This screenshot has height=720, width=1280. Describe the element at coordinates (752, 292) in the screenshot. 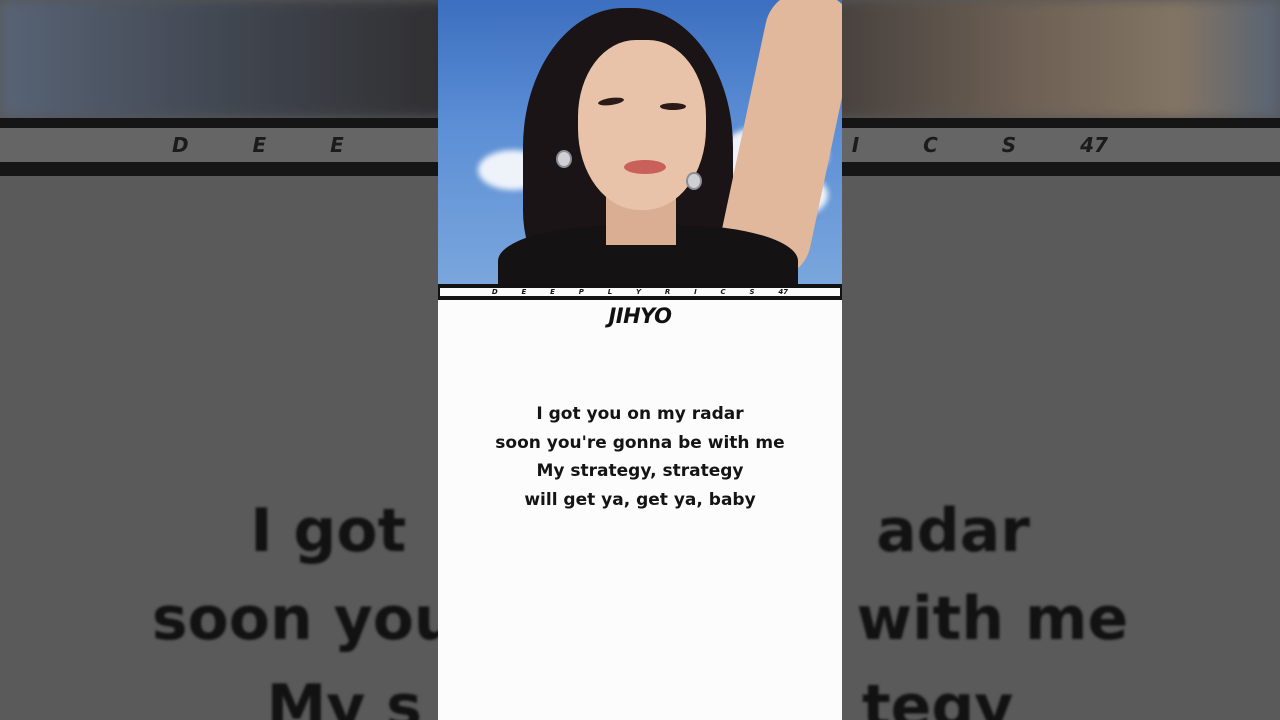

I see `band-letter: S` at that location.